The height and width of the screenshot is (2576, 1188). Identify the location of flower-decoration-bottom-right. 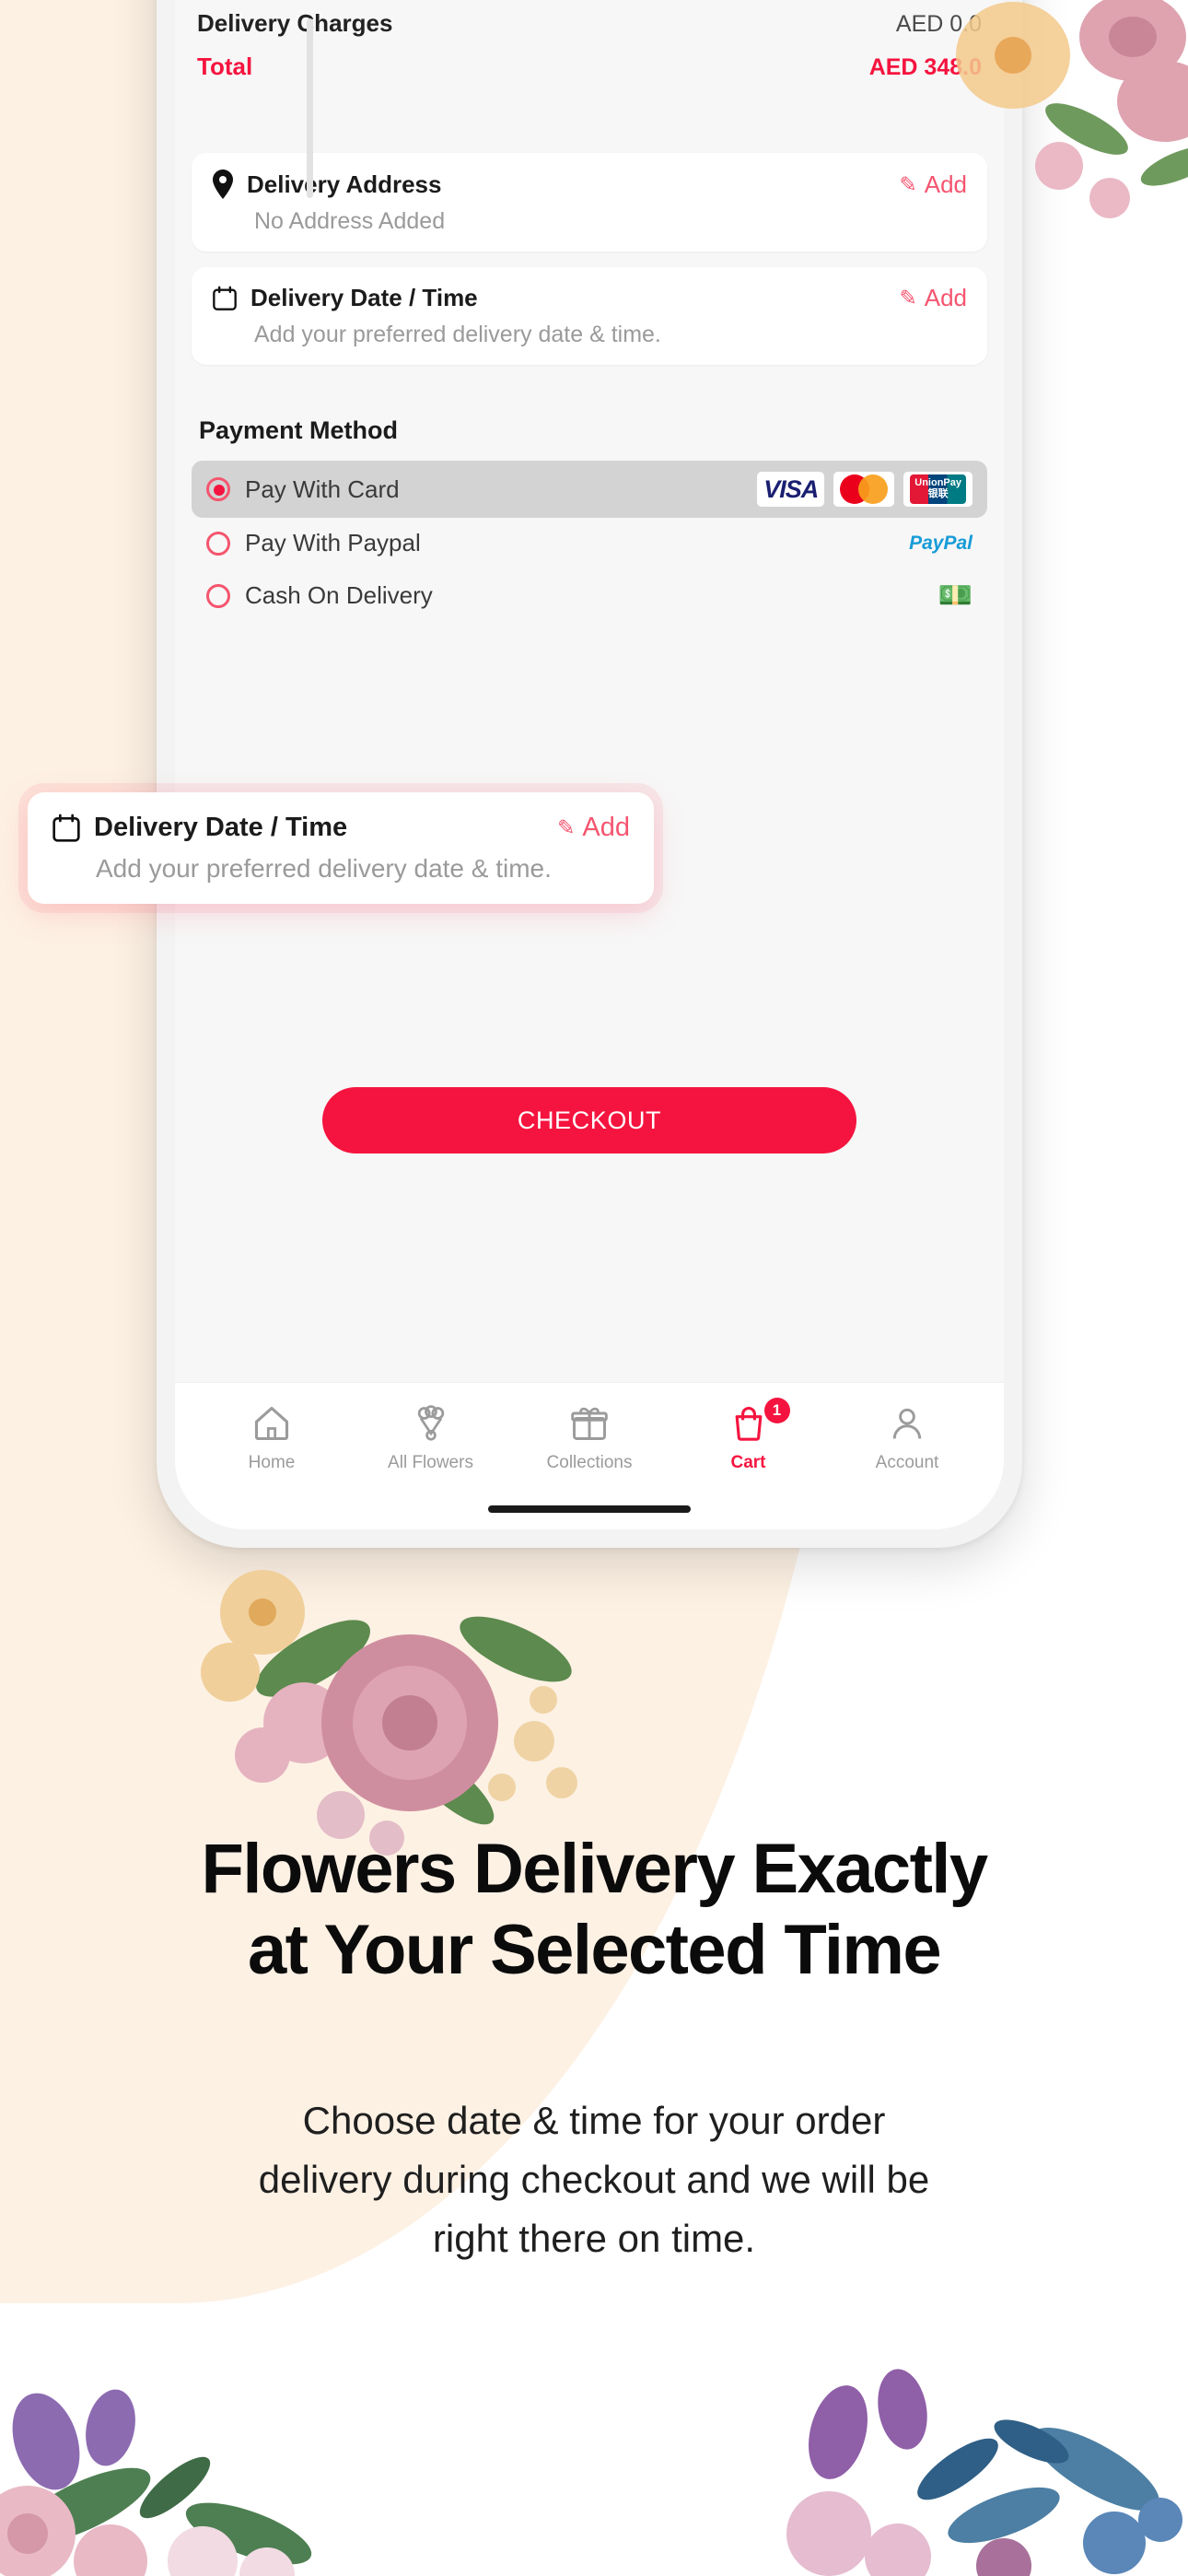
(984, 2472).